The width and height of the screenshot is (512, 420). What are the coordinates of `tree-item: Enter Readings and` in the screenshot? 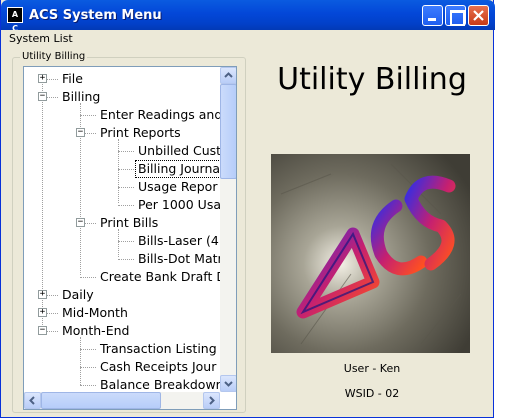 It's located at (160, 115).